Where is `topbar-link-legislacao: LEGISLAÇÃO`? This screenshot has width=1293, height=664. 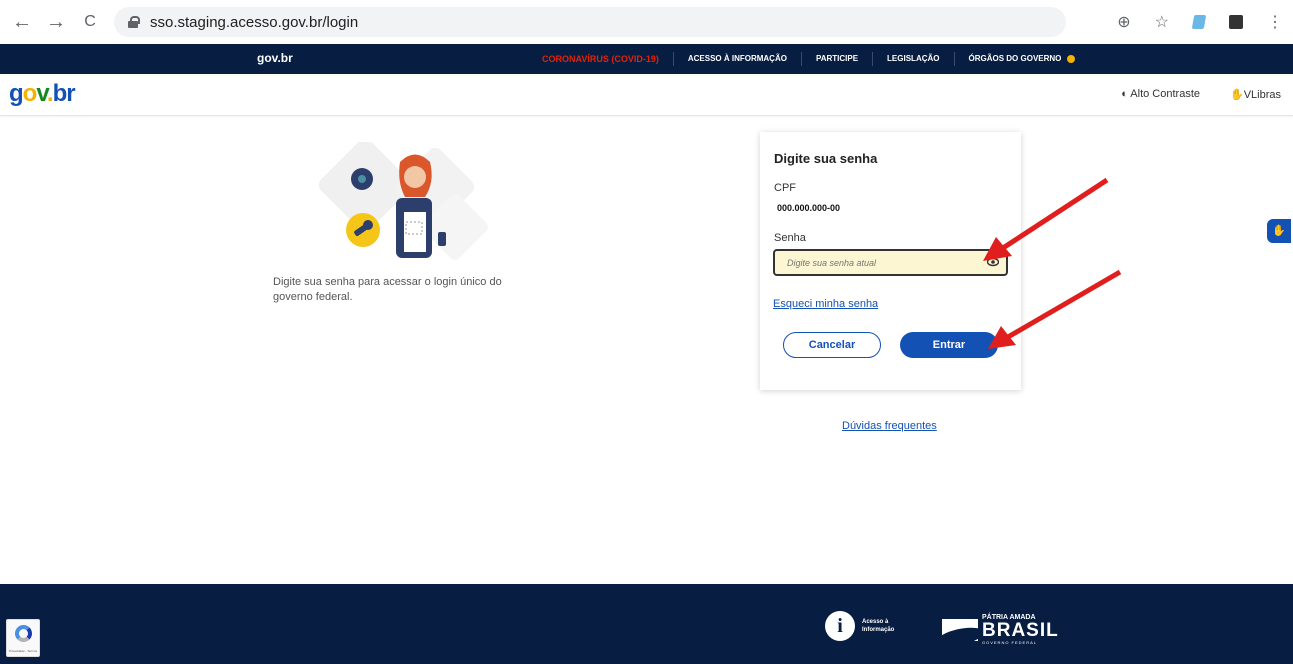
topbar-link-legislacao: LEGISLAÇÃO is located at coordinates (914, 59).